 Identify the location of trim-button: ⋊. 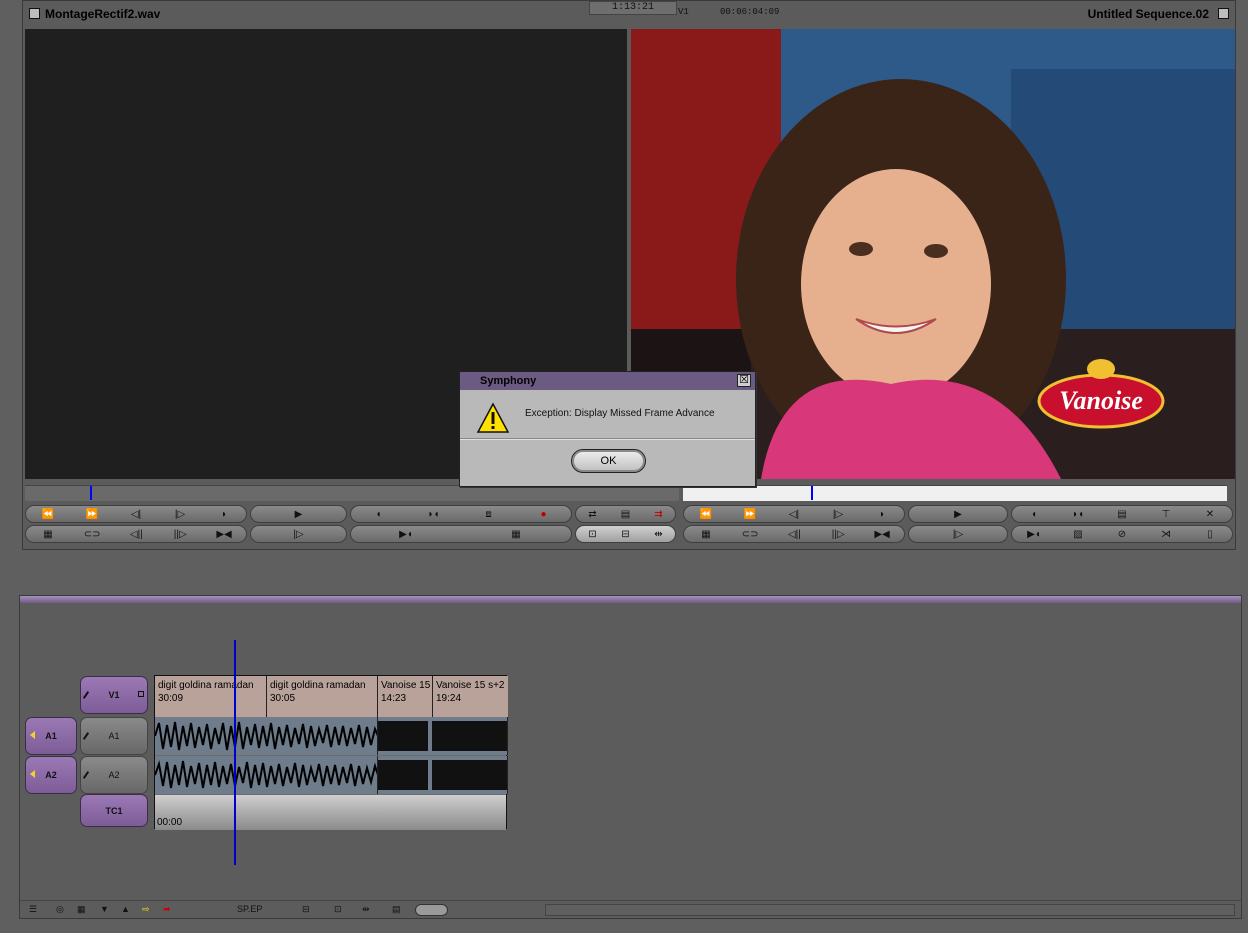
(1166, 534).